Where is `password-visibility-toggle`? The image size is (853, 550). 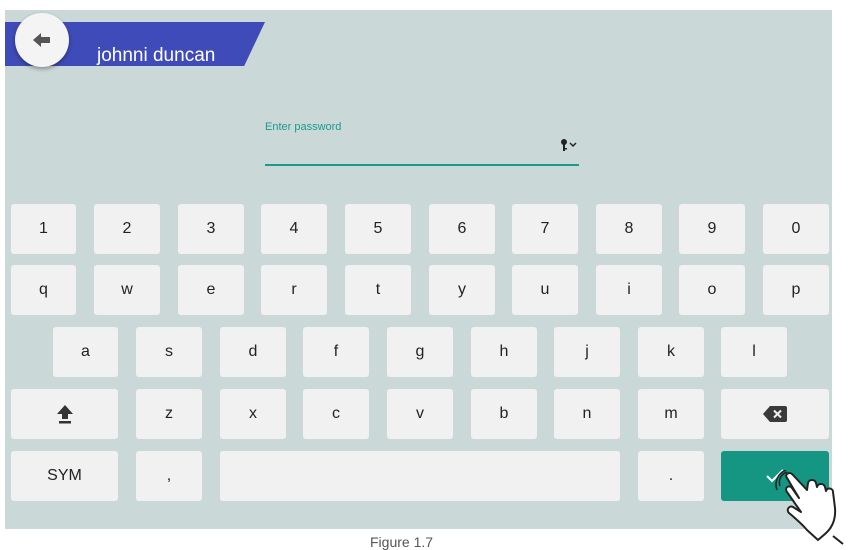 password-visibility-toggle is located at coordinates (569, 145).